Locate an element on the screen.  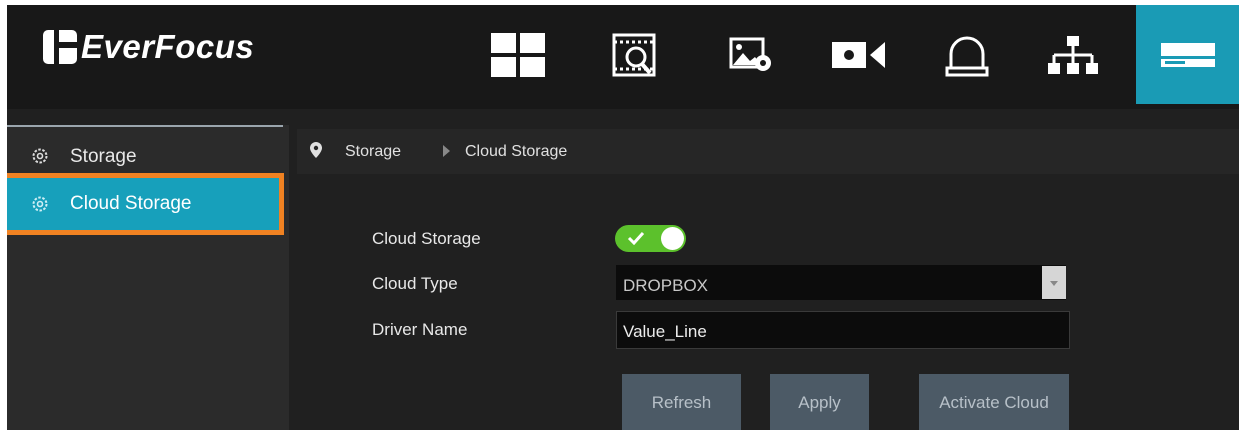
nav-network-button is located at coordinates (1073, 55).